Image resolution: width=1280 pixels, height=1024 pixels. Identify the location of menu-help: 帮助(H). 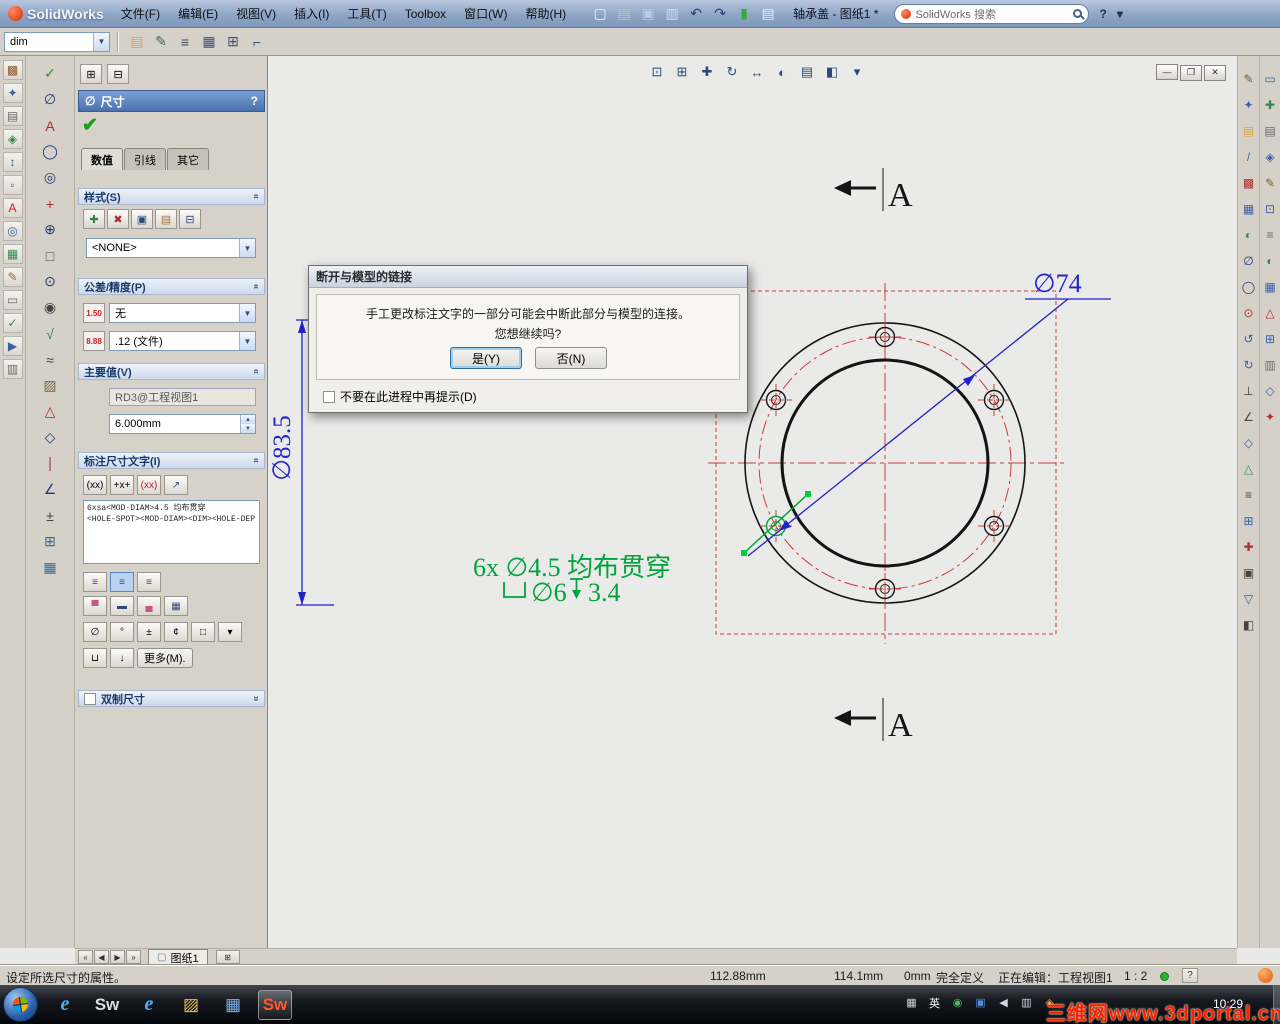
(545, 14).